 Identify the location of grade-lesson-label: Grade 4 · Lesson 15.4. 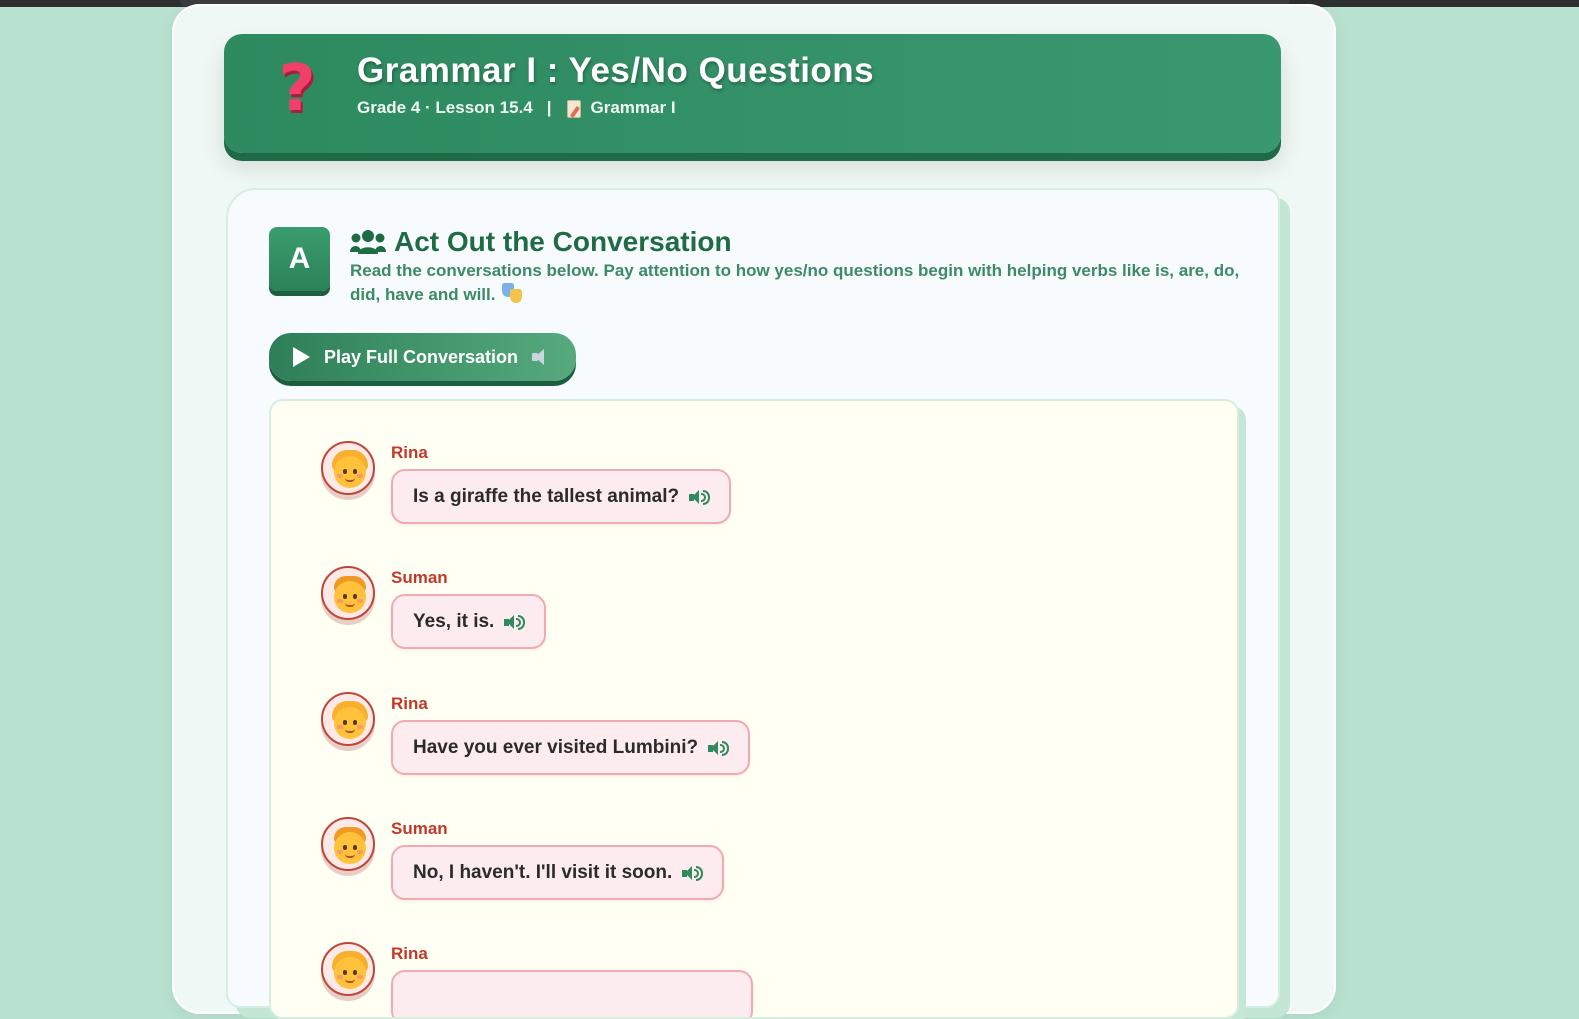
(445, 107).